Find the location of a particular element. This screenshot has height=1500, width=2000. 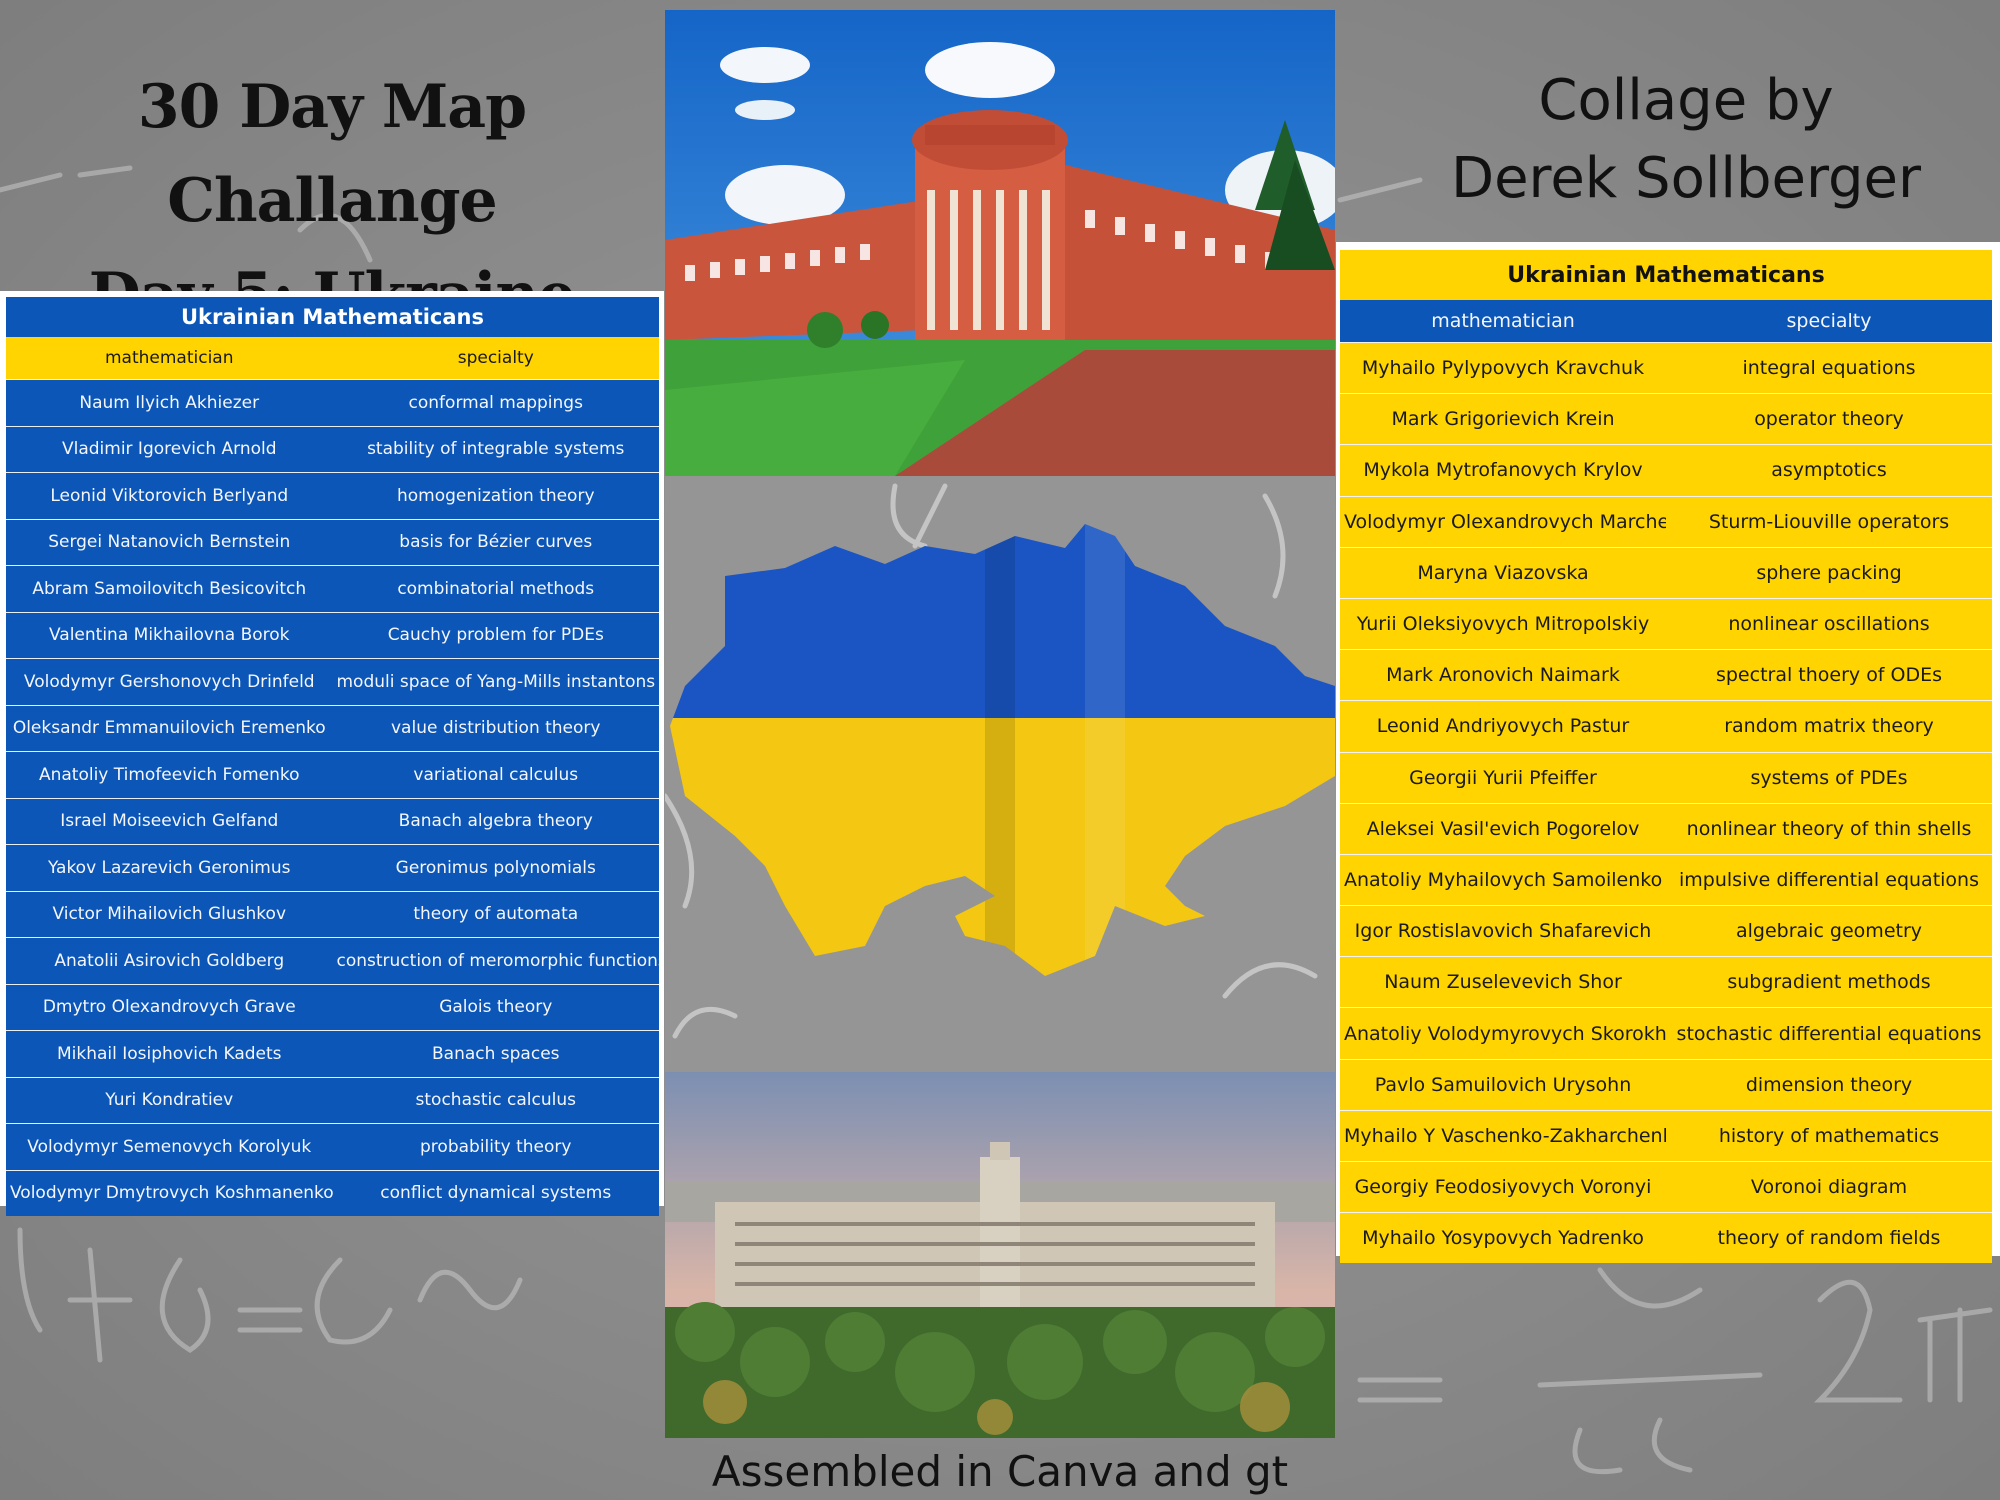

mathematician-cell: Pavlo Samuilovich Urysohn is located at coordinates (1503, 1084).